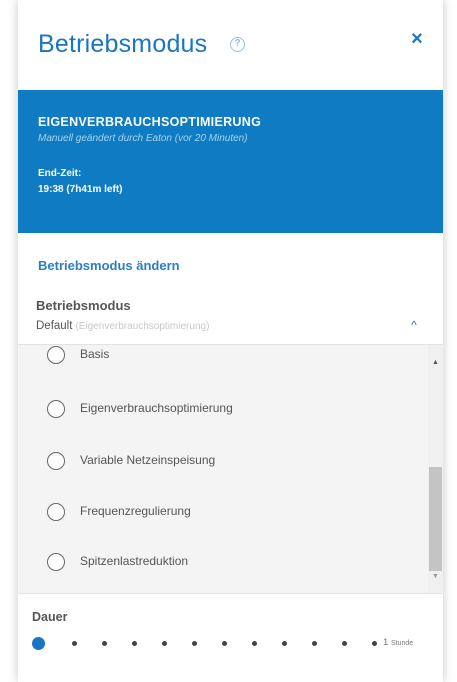  Describe the element at coordinates (50, 617) in the screenshot. I see `duration-label: Dauer` at that location.